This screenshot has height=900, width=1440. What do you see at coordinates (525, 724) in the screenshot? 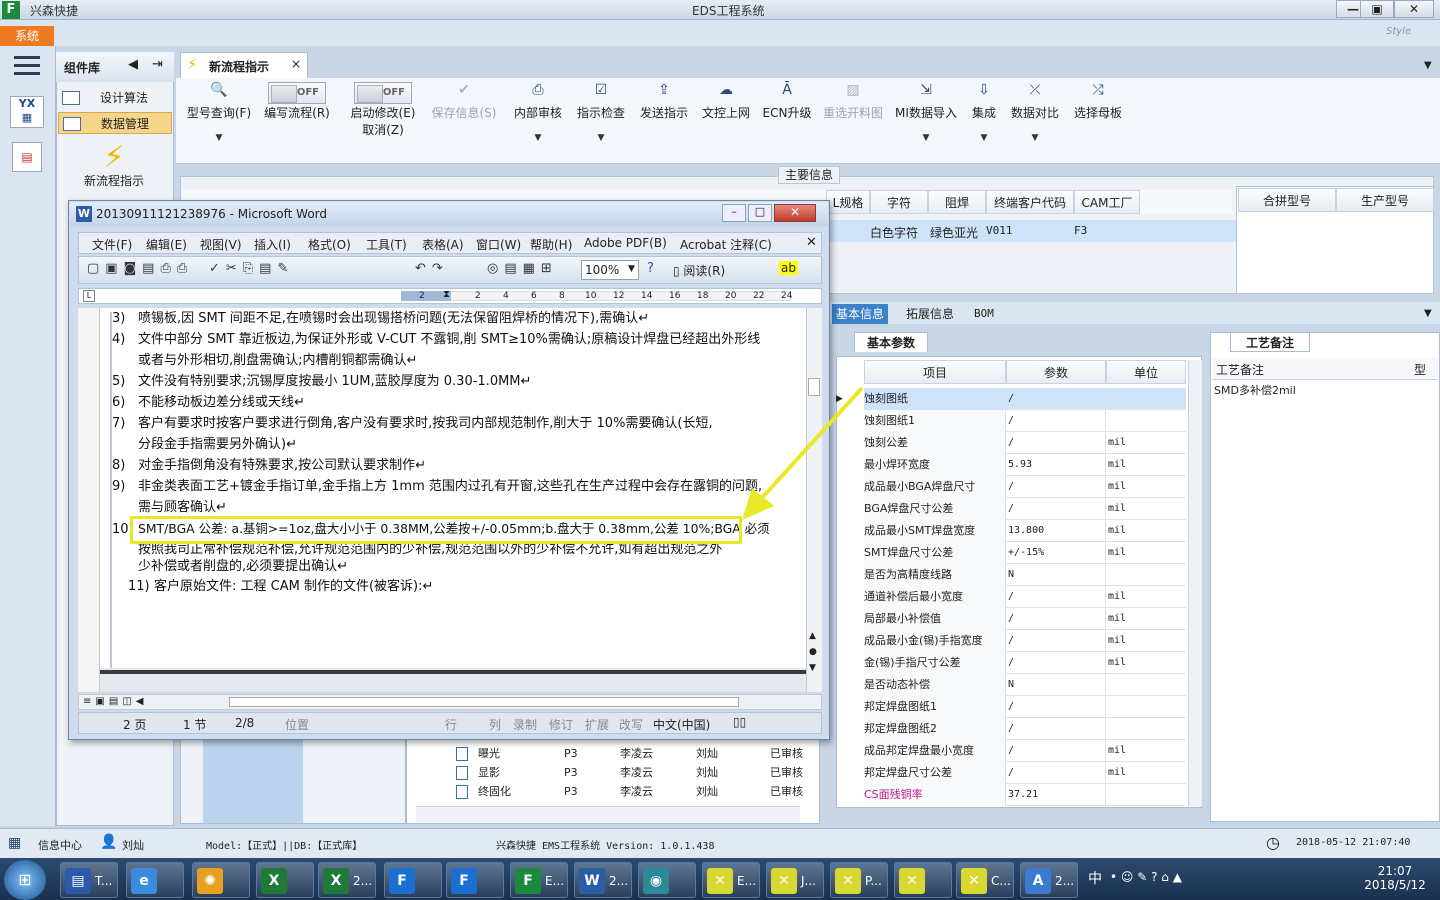
I see `status-record: 录制` at bounding box center [525, 724].